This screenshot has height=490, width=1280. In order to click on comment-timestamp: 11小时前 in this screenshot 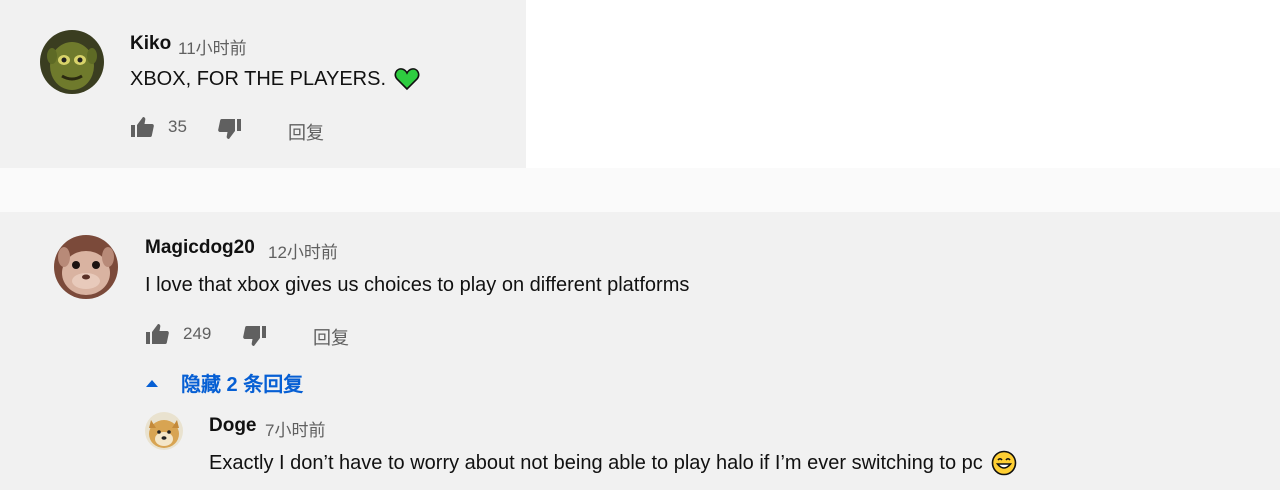, I will do `click(212, 46)`.